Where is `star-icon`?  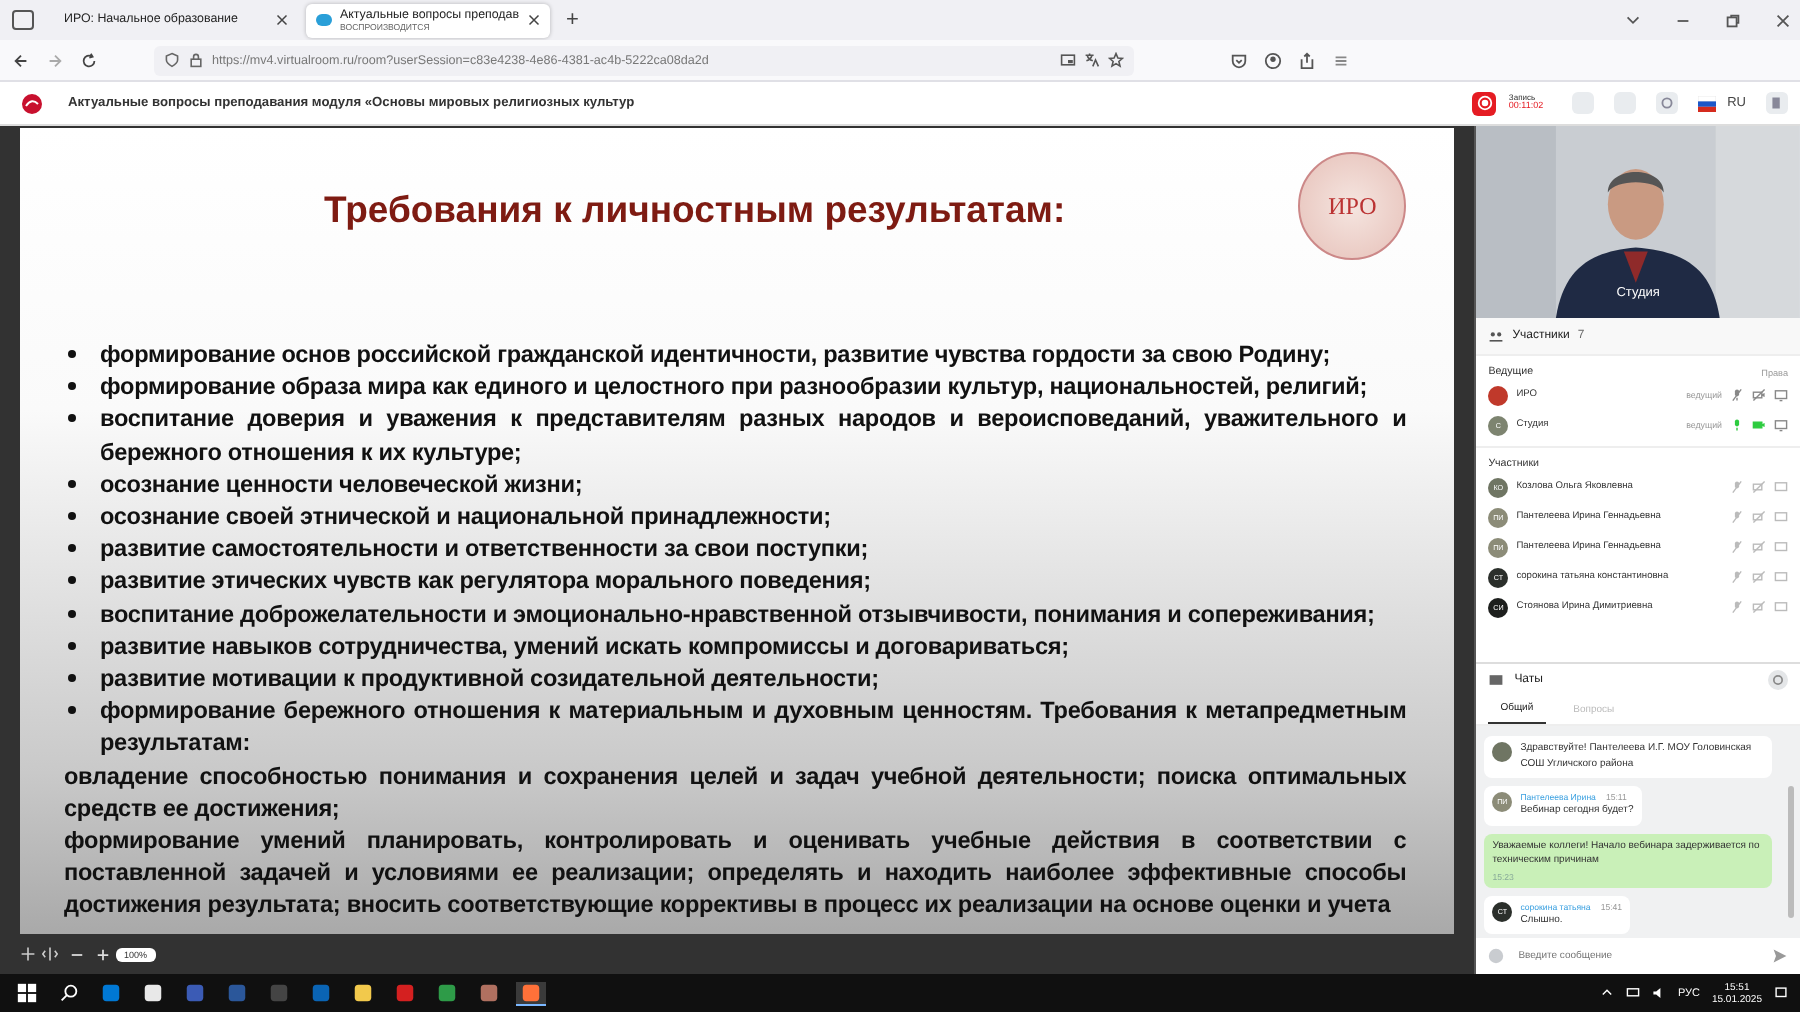 star-icon is located at coordinates (1116, 60).